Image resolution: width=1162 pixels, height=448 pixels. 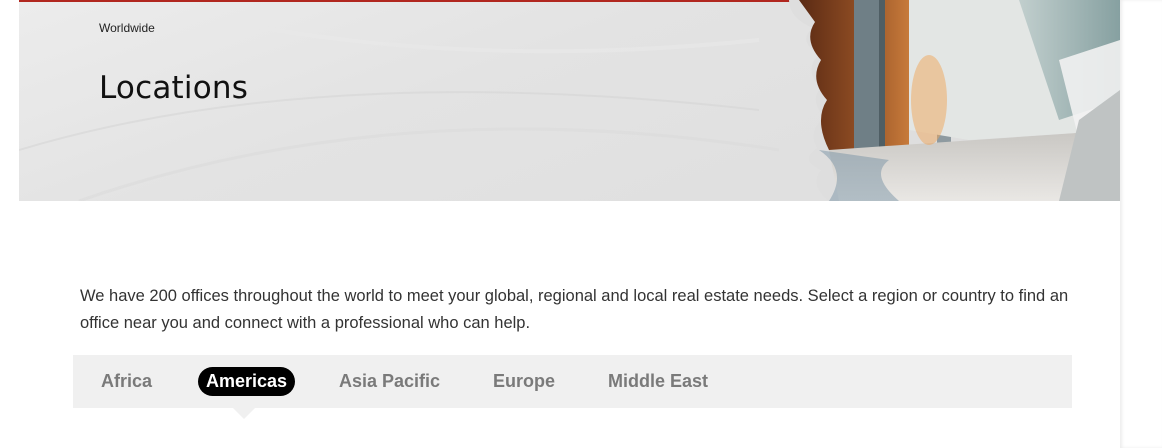 What do you see at coordinates (9, 224) in the screenshot?
I see `page-margin-left` at bounding box center [9, 224].